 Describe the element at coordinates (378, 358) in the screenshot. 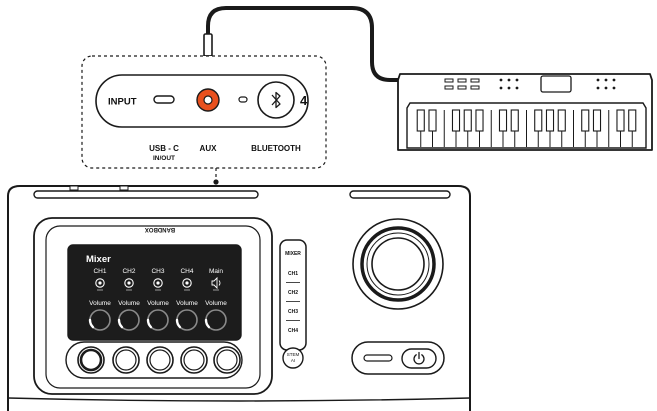

I see `status-led-bar` at that location.